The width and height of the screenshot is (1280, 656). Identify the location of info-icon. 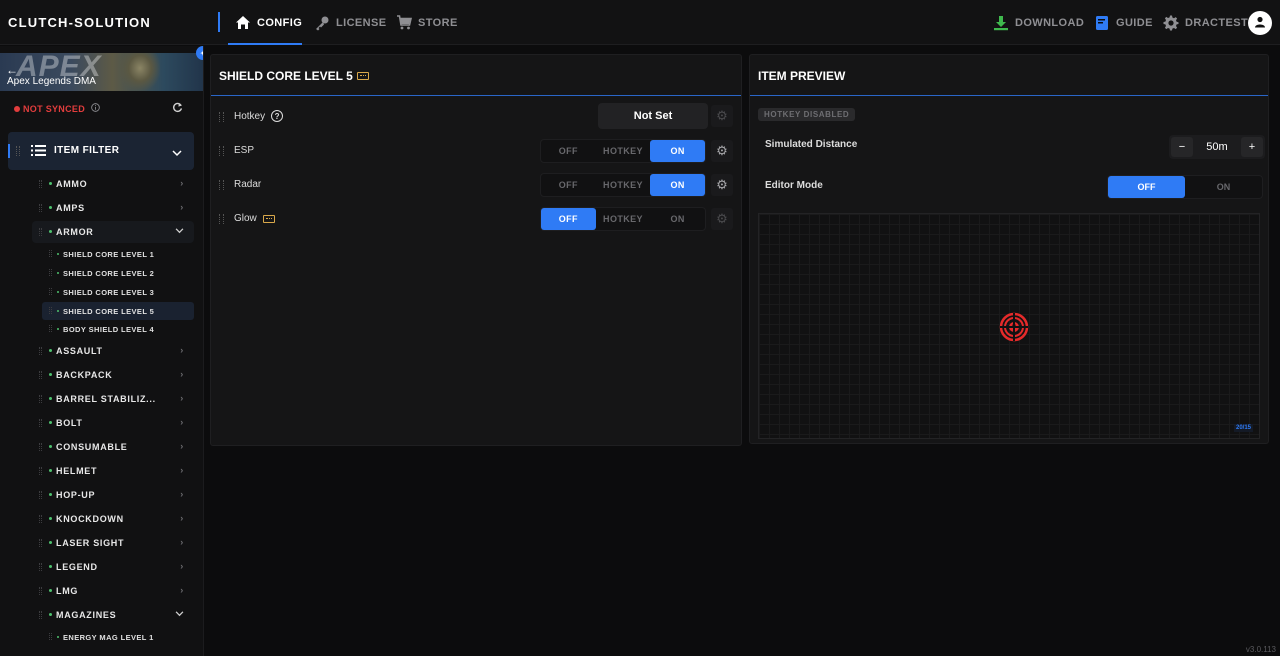
(95, 108).